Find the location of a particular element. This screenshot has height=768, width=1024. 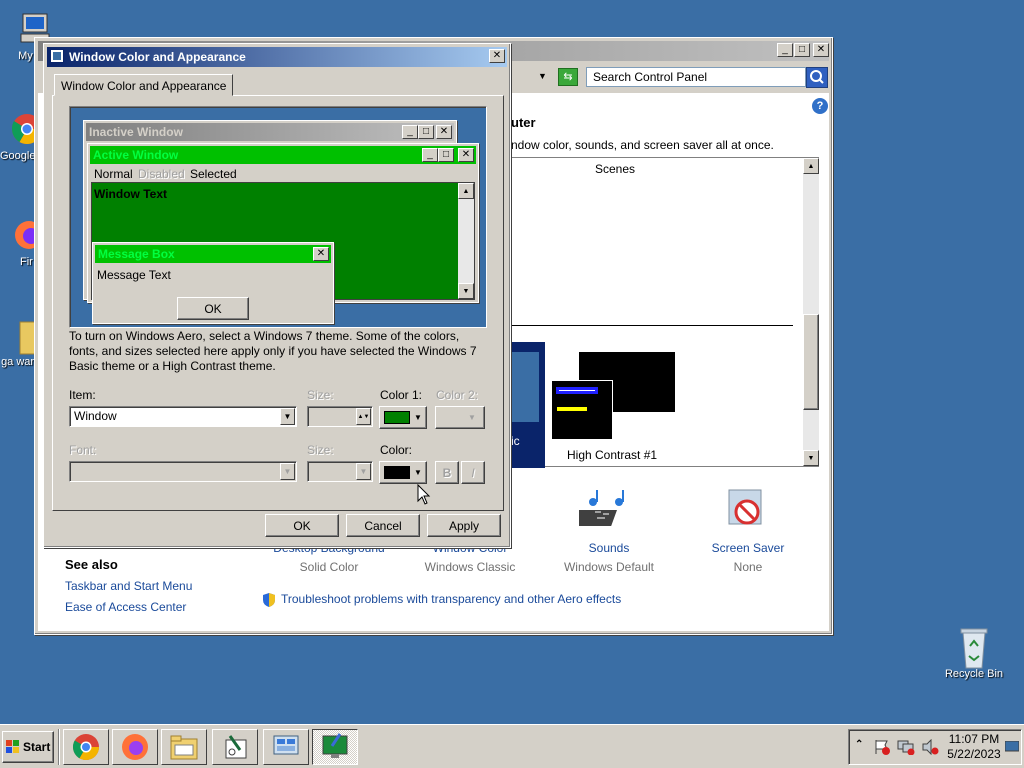

cancel-button: Cancel is located at coordinates (383, 525).